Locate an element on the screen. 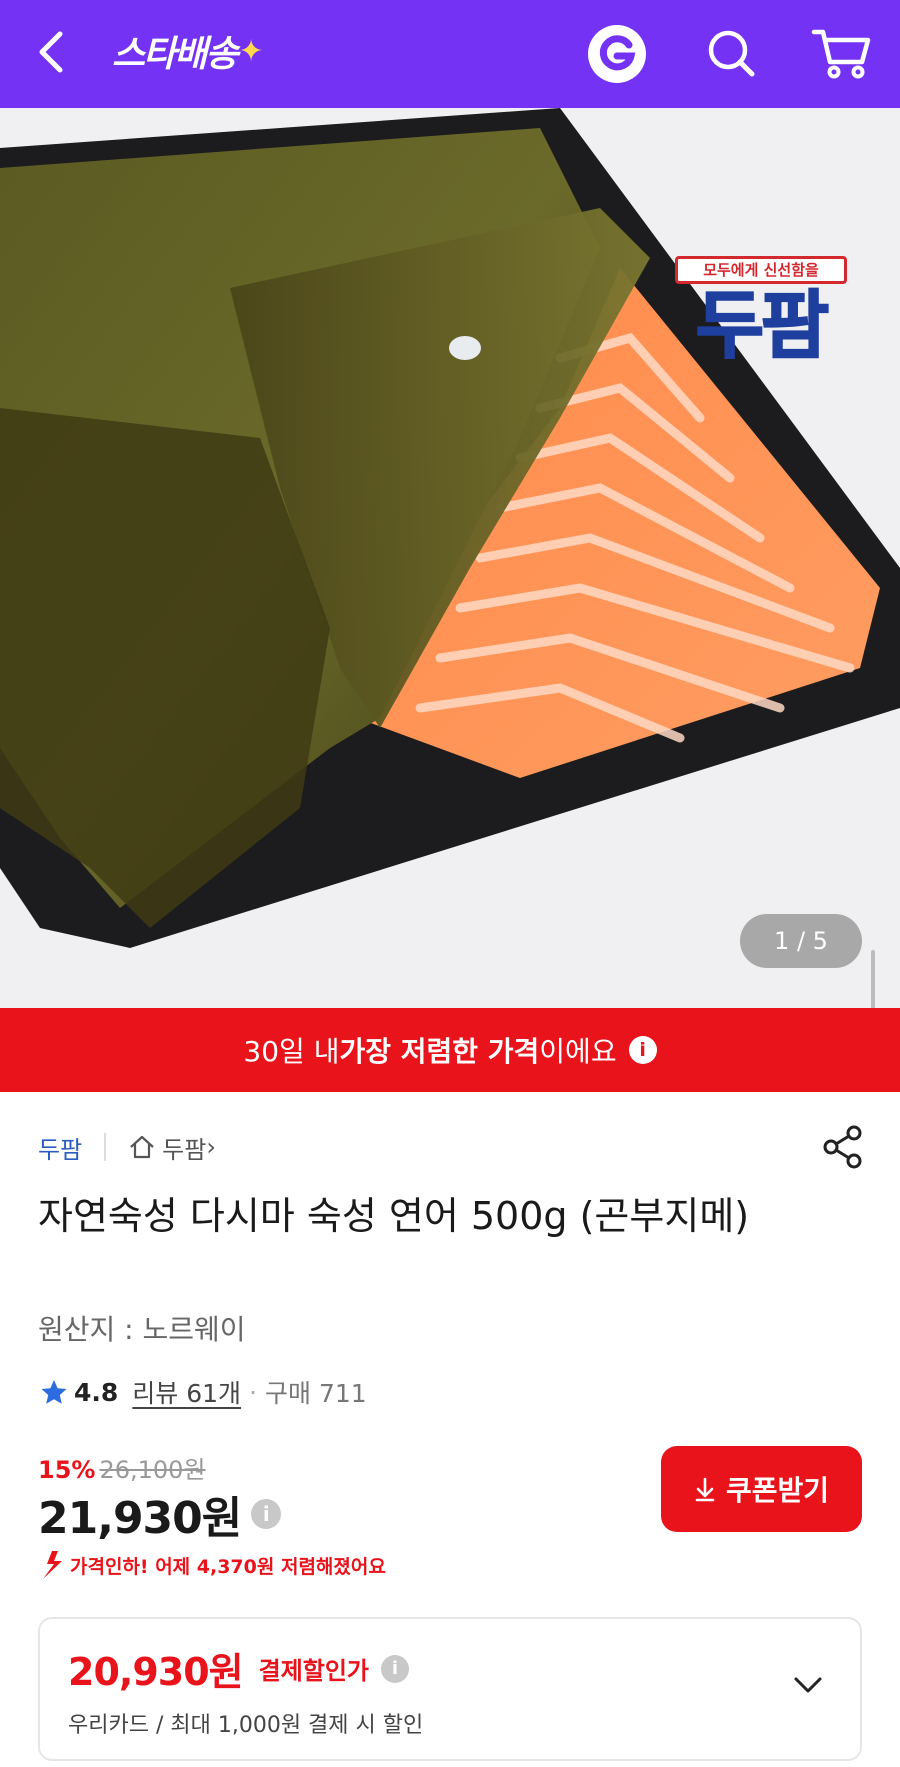  brand-logo-text: 두팜 is located at coordinates (762, 326).